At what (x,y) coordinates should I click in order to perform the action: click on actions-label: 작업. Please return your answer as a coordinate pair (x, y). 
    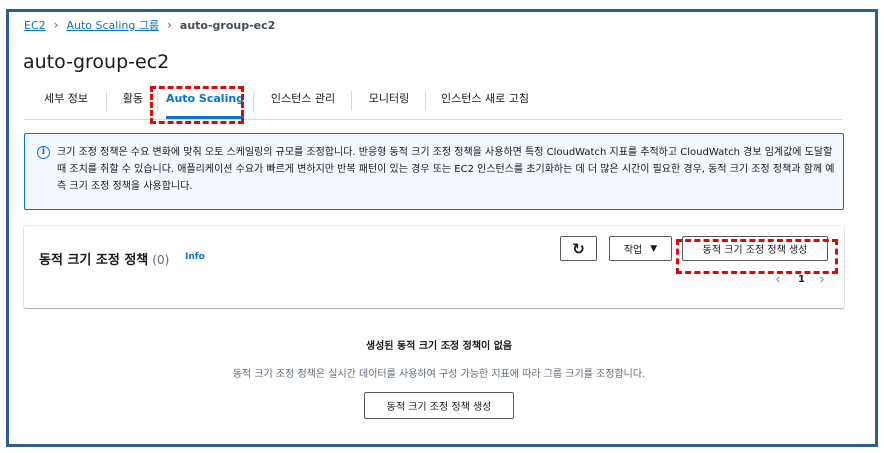
    Looking at the image, I should click on (633, 250).